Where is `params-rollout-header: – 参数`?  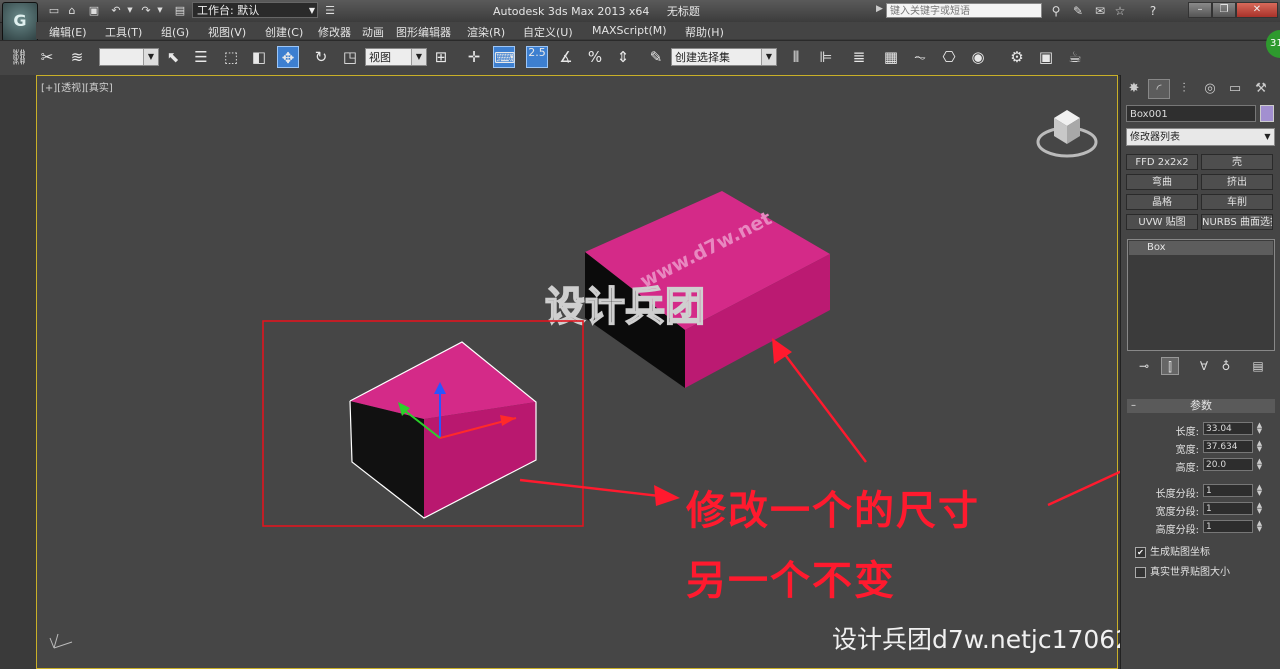
params-rollout-header: – 参数 is located at coordinates (1201, 406).